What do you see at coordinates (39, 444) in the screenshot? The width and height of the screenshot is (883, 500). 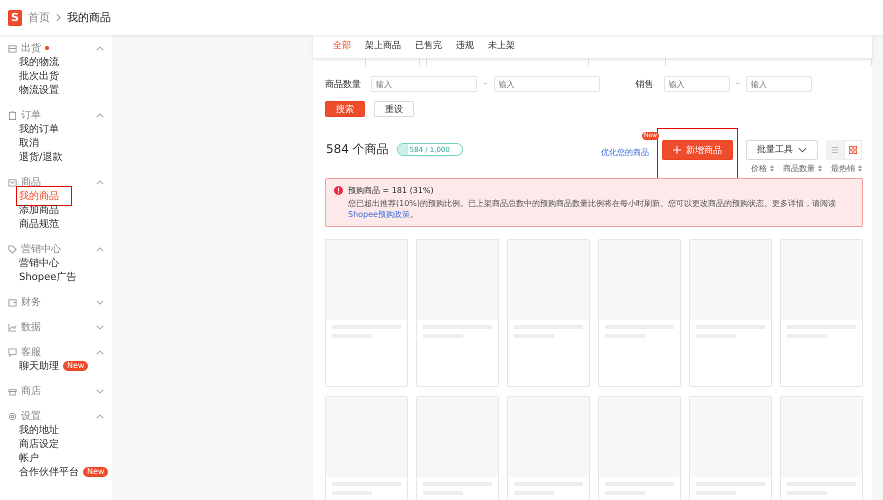 I see `menu-item: 商店设定` at bounding box center [39, 444].